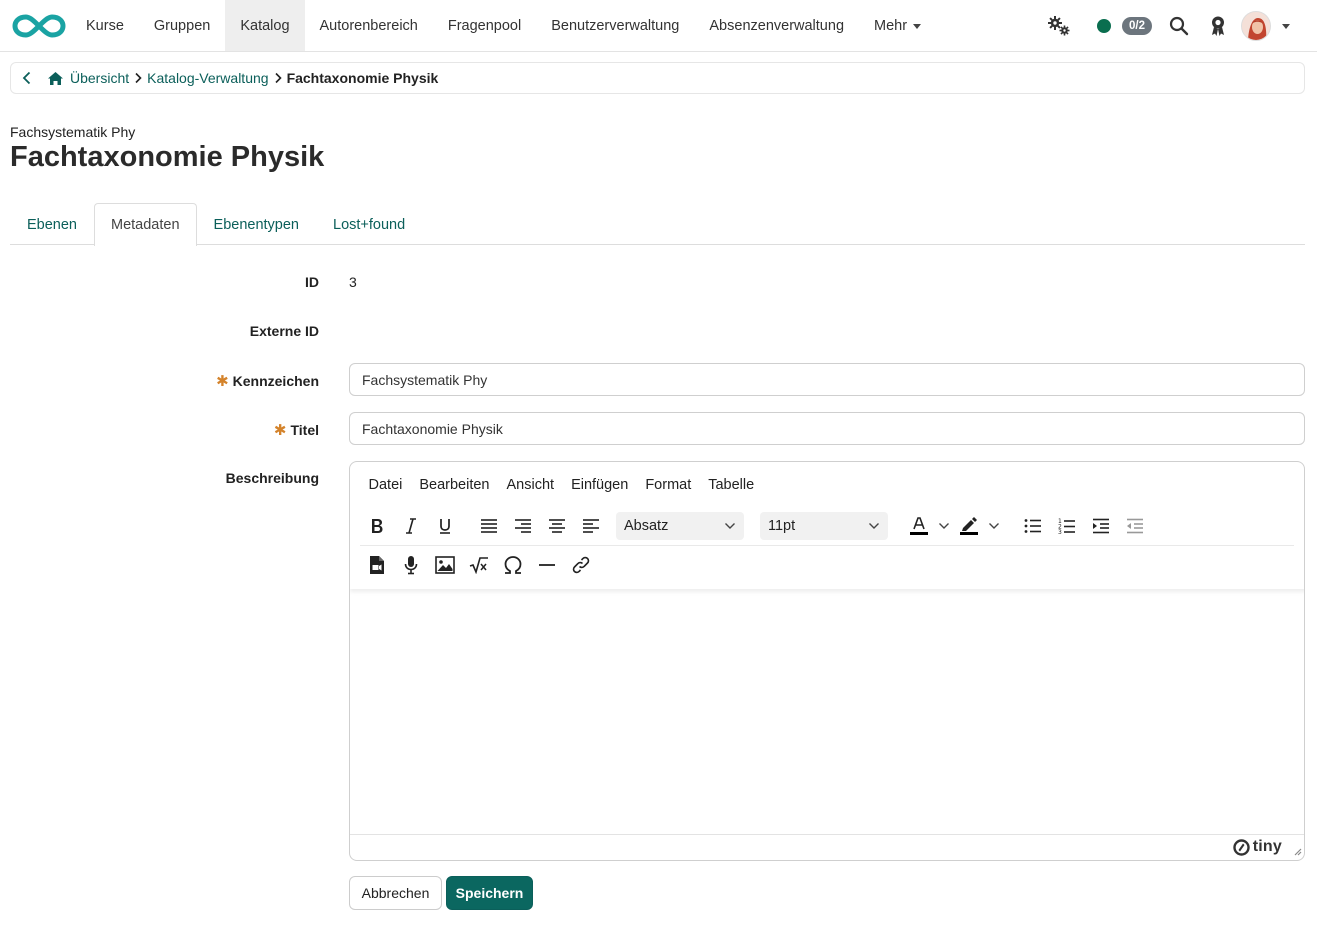 The height and width of the screenshot is (934, 1317). I want to click on titel-input, so click(827, 428).